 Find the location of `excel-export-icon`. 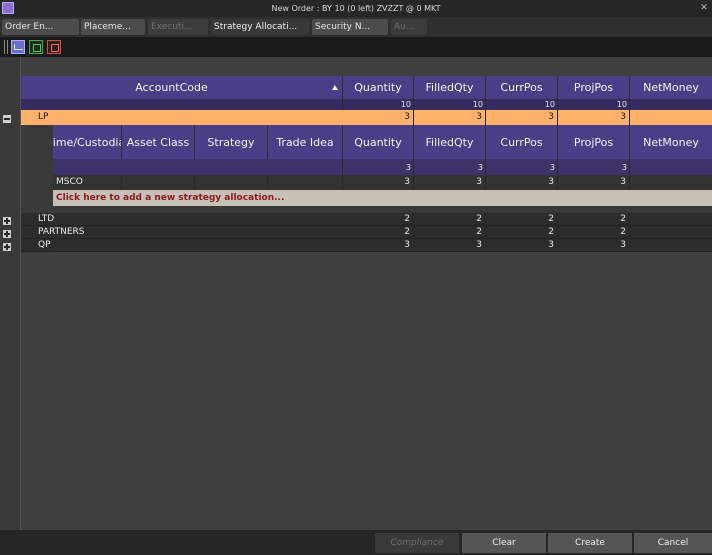

excel-export-icon is located at coordinates (36, 47).